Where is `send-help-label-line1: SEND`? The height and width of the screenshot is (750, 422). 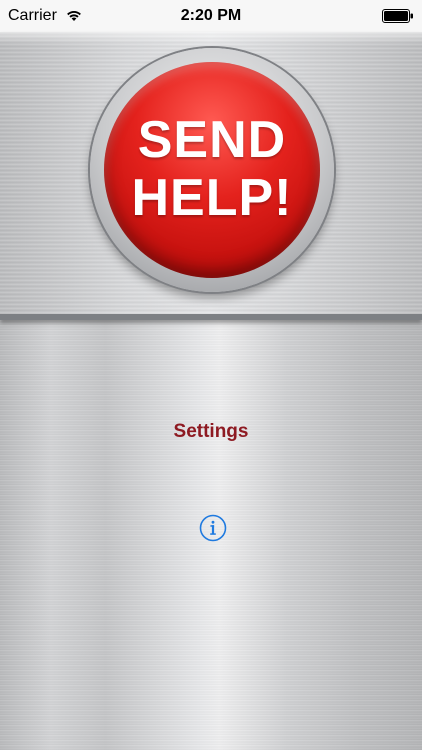
send-help-label-line1: SEND is located at coordinates (212, 140).